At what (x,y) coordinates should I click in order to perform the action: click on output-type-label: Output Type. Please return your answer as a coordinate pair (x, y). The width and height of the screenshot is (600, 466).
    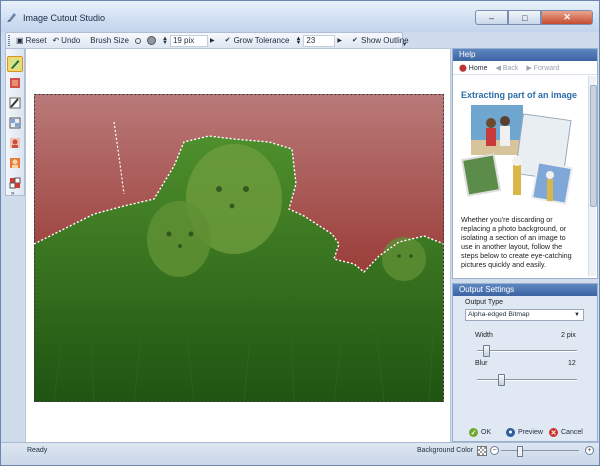
    Looking at the image, I should click on (484, 302).